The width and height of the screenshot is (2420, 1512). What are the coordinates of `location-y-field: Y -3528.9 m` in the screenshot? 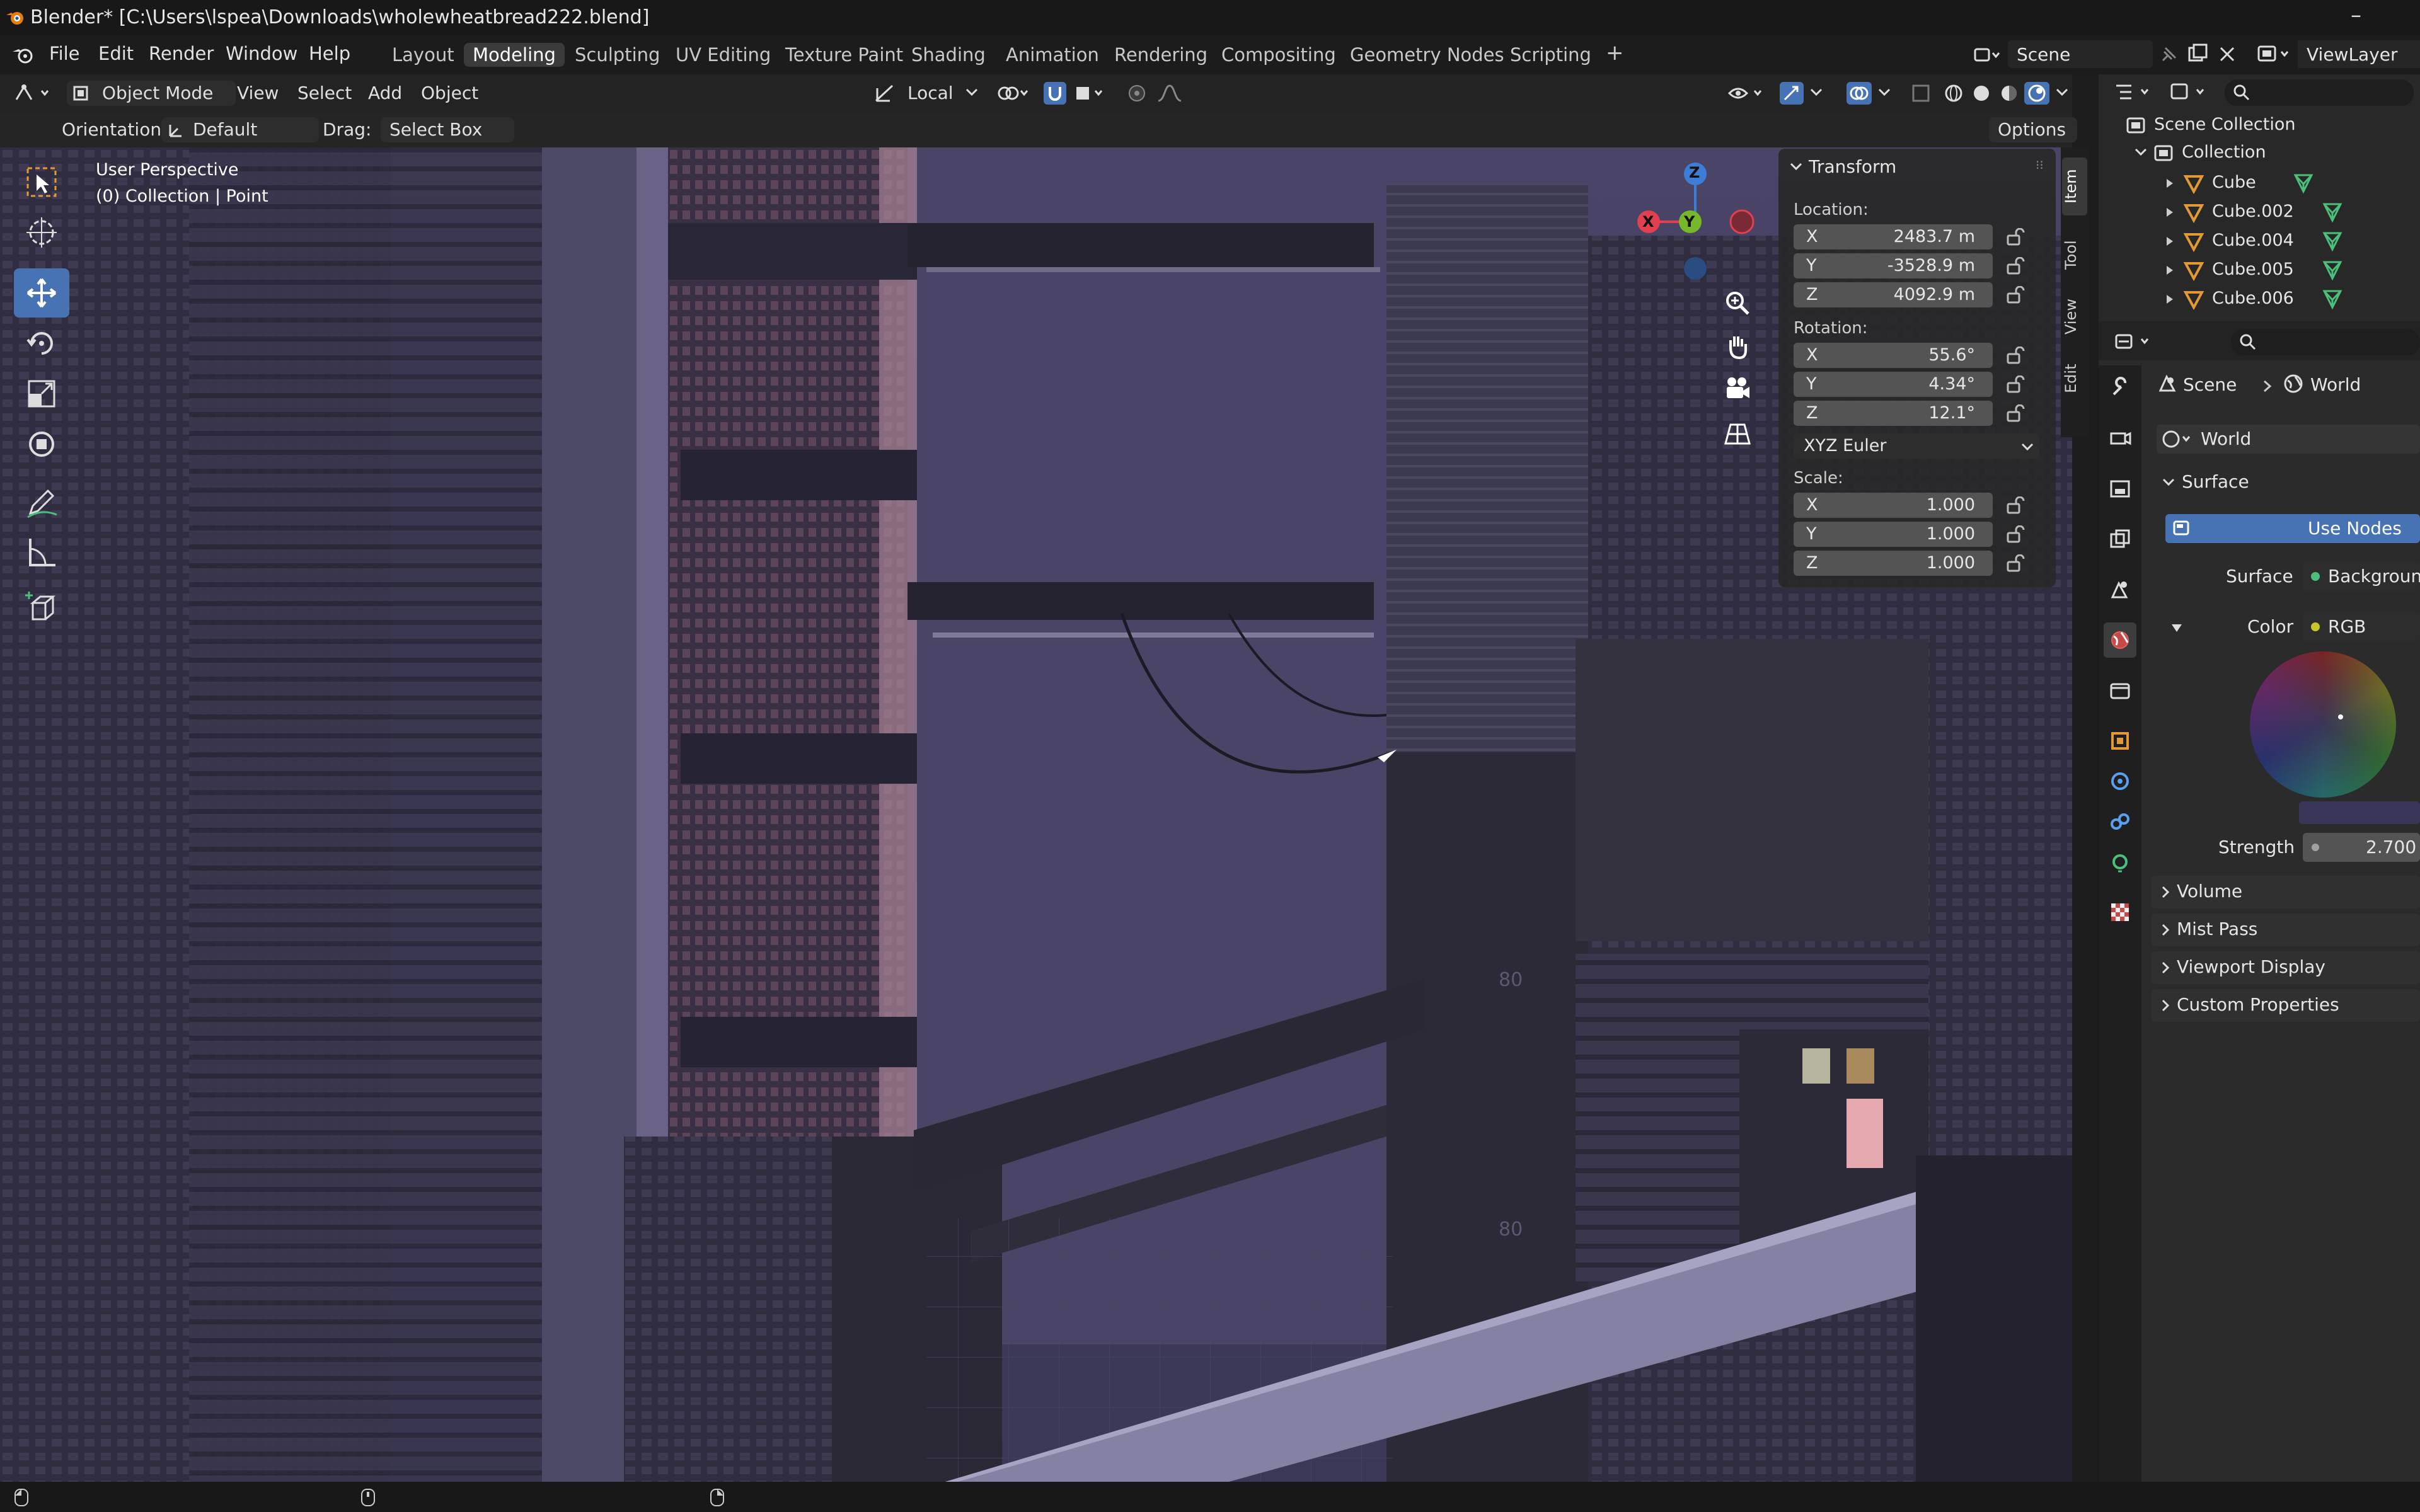 It's located at (1894, 265).